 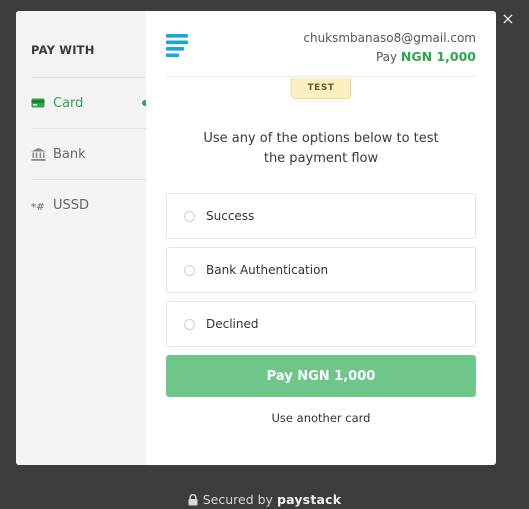 I want to click on secured-by-footer: Secured by paystack, so click(x=264, y=499).